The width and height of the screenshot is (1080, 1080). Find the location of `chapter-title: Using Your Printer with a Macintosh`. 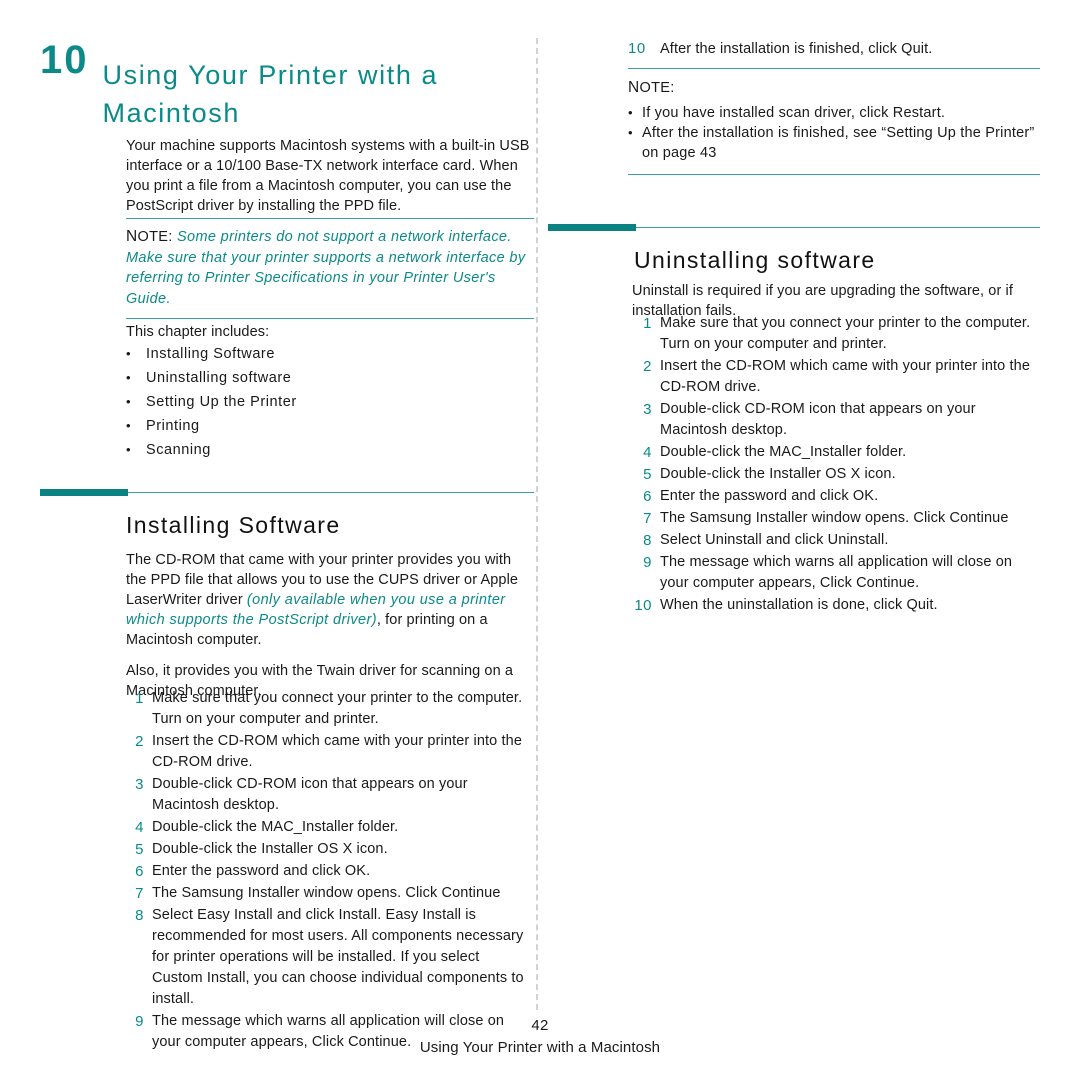

chapter-title: Using Your Printer with a Macintosh is located at coordinates (270, 94).